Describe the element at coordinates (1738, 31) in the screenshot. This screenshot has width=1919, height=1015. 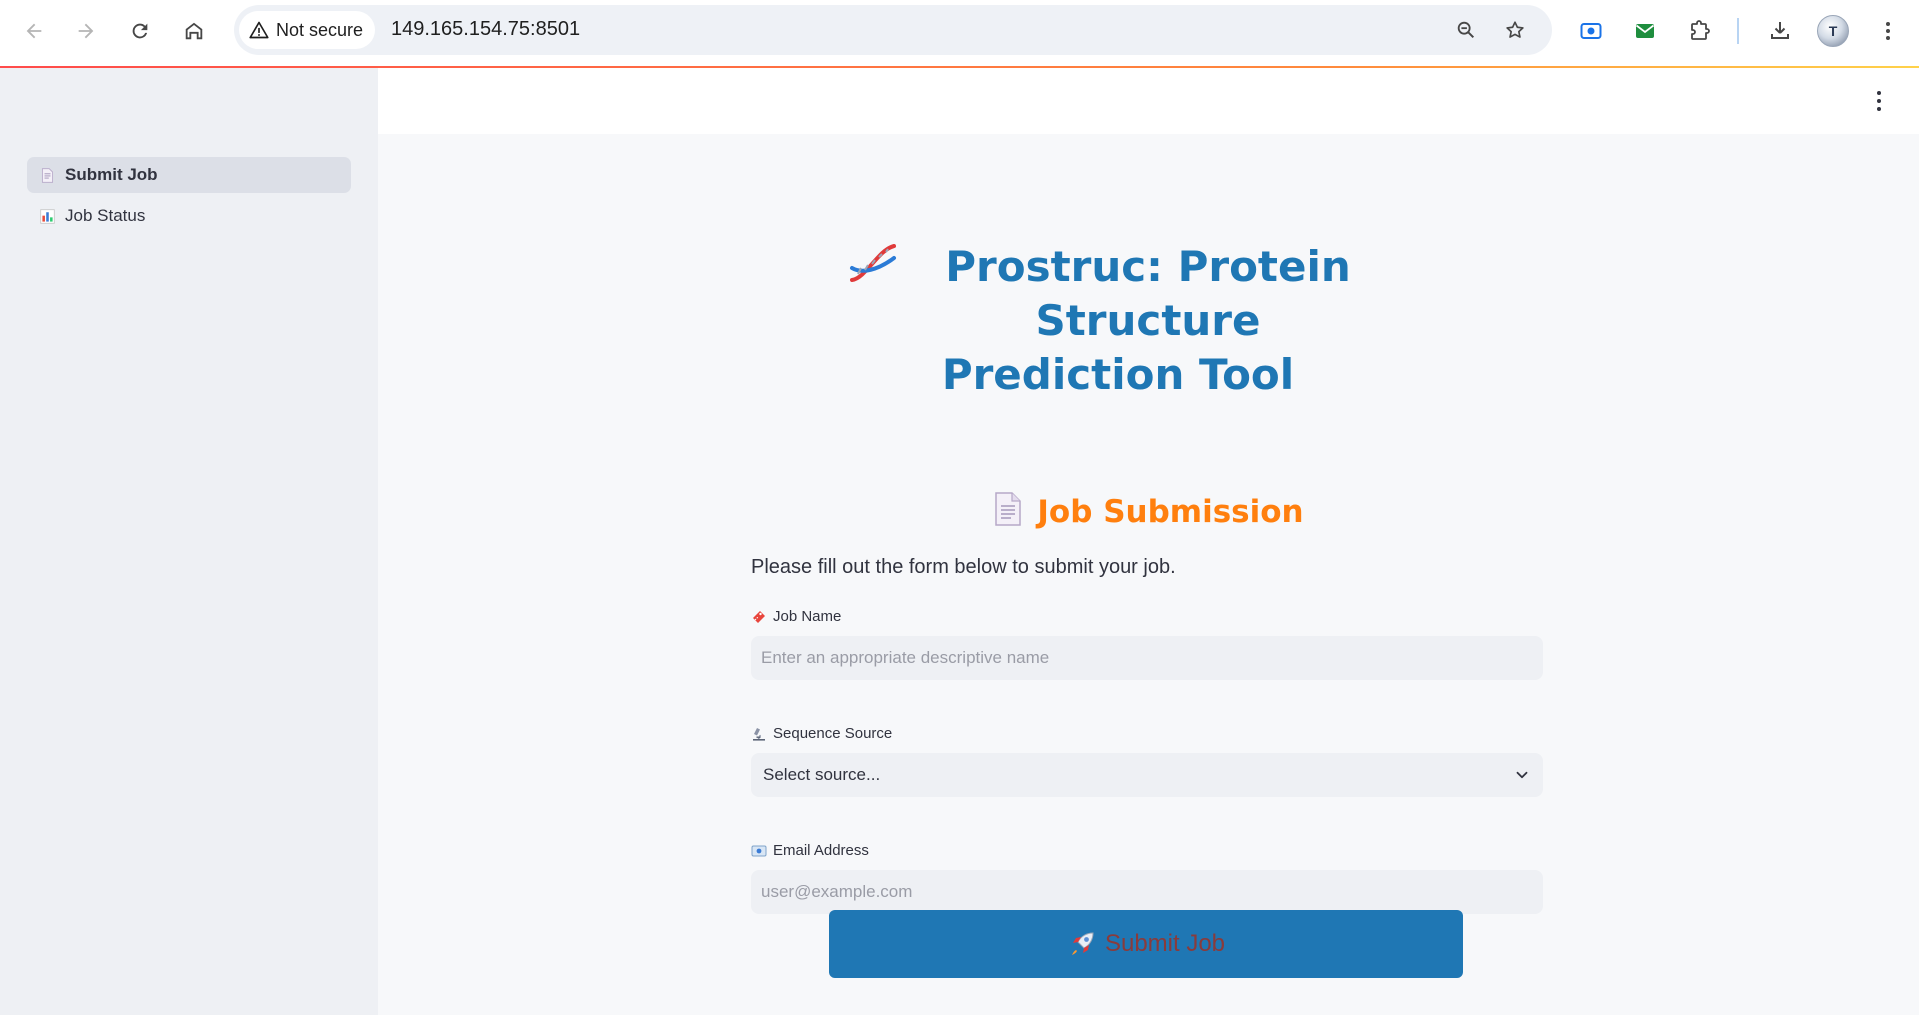
I see `toolbar-separator` at that location.